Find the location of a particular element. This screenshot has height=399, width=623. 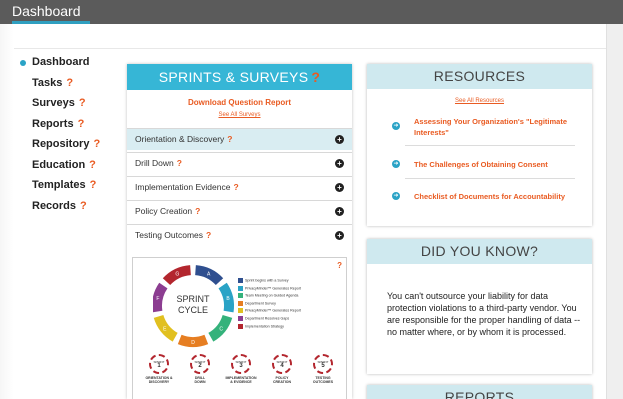

panel-title: REPORTS is located at coordinates (479, 392).